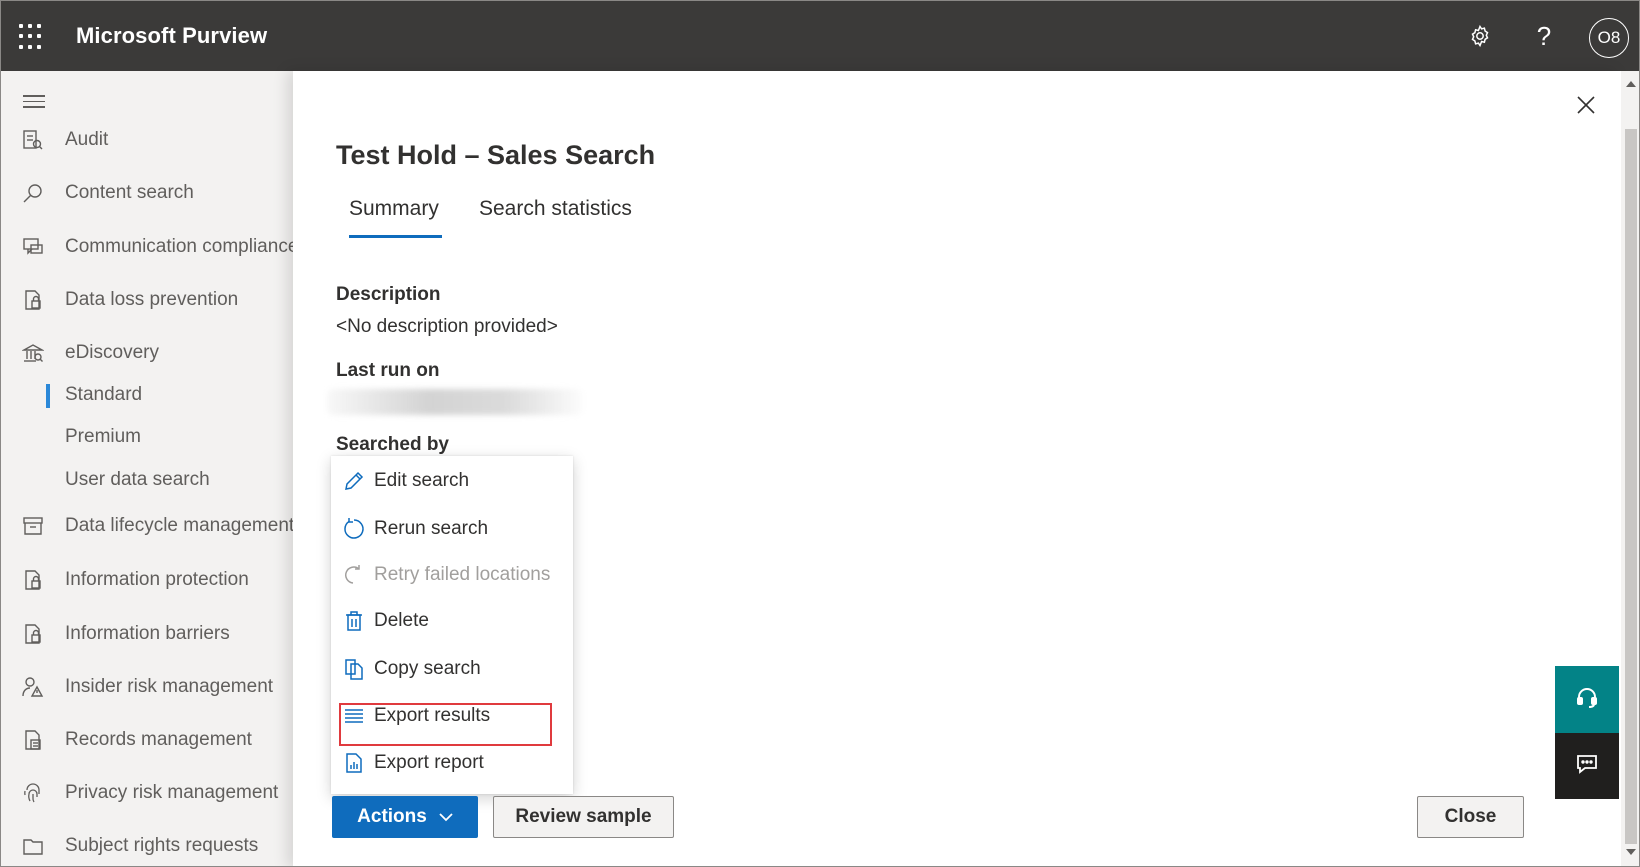 This screenshot has height=867, width=1640. Describe the element at coordinates (34, 103) in the screenshot. I see `hamburger-icon` at that location.